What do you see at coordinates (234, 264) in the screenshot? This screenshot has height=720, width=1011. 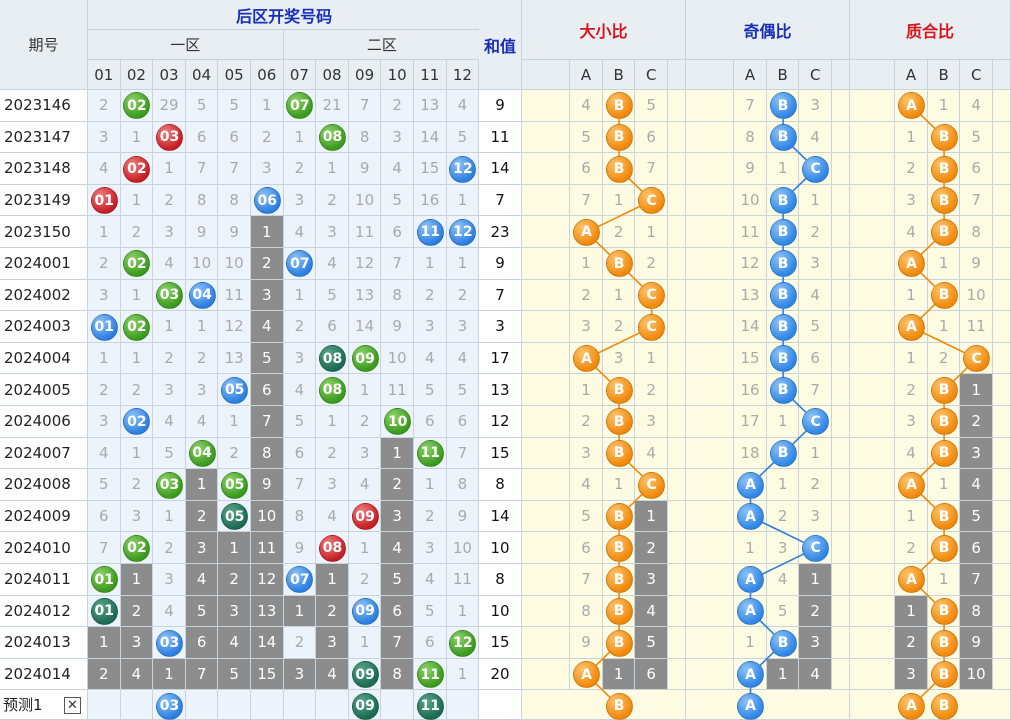 I see `omission-cell: 10` at bounding box center [234, 264].